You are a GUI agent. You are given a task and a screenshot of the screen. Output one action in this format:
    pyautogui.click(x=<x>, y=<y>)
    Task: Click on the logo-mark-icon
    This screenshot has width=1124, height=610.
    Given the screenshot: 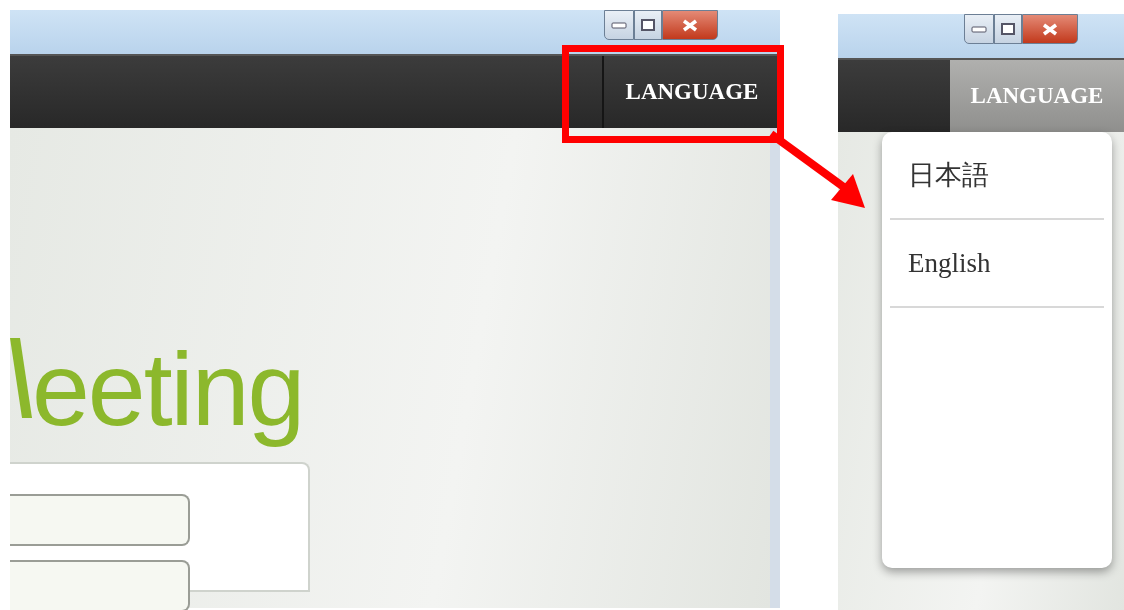 What is the action you would take?
    pyautogui.click(x=21, y=378)
    